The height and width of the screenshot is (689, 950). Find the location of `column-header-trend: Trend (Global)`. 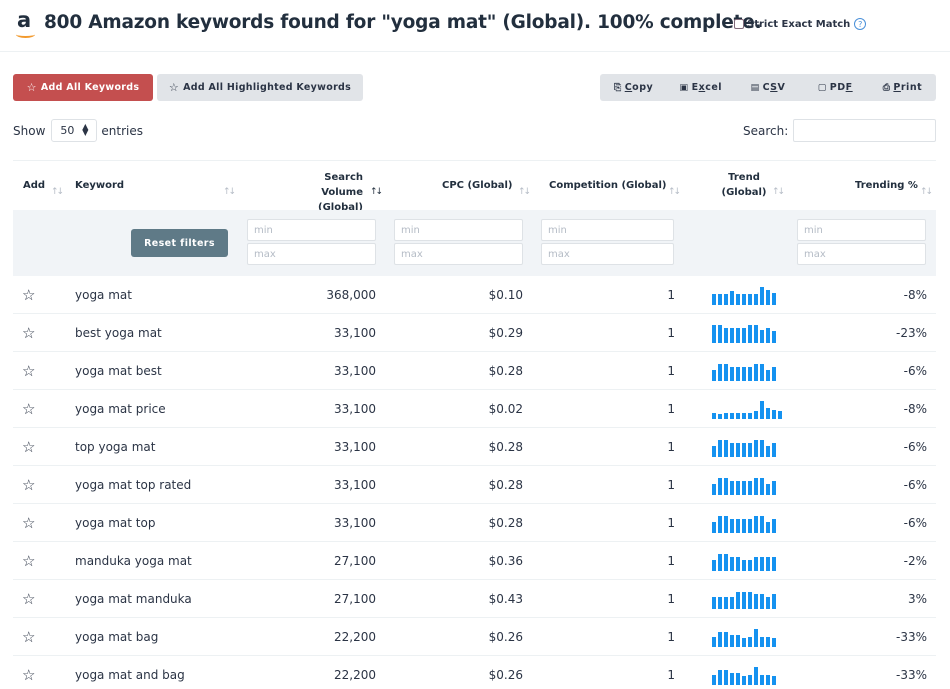

column-header-trend: Trend (Global) is located at coordinates (744, 185).